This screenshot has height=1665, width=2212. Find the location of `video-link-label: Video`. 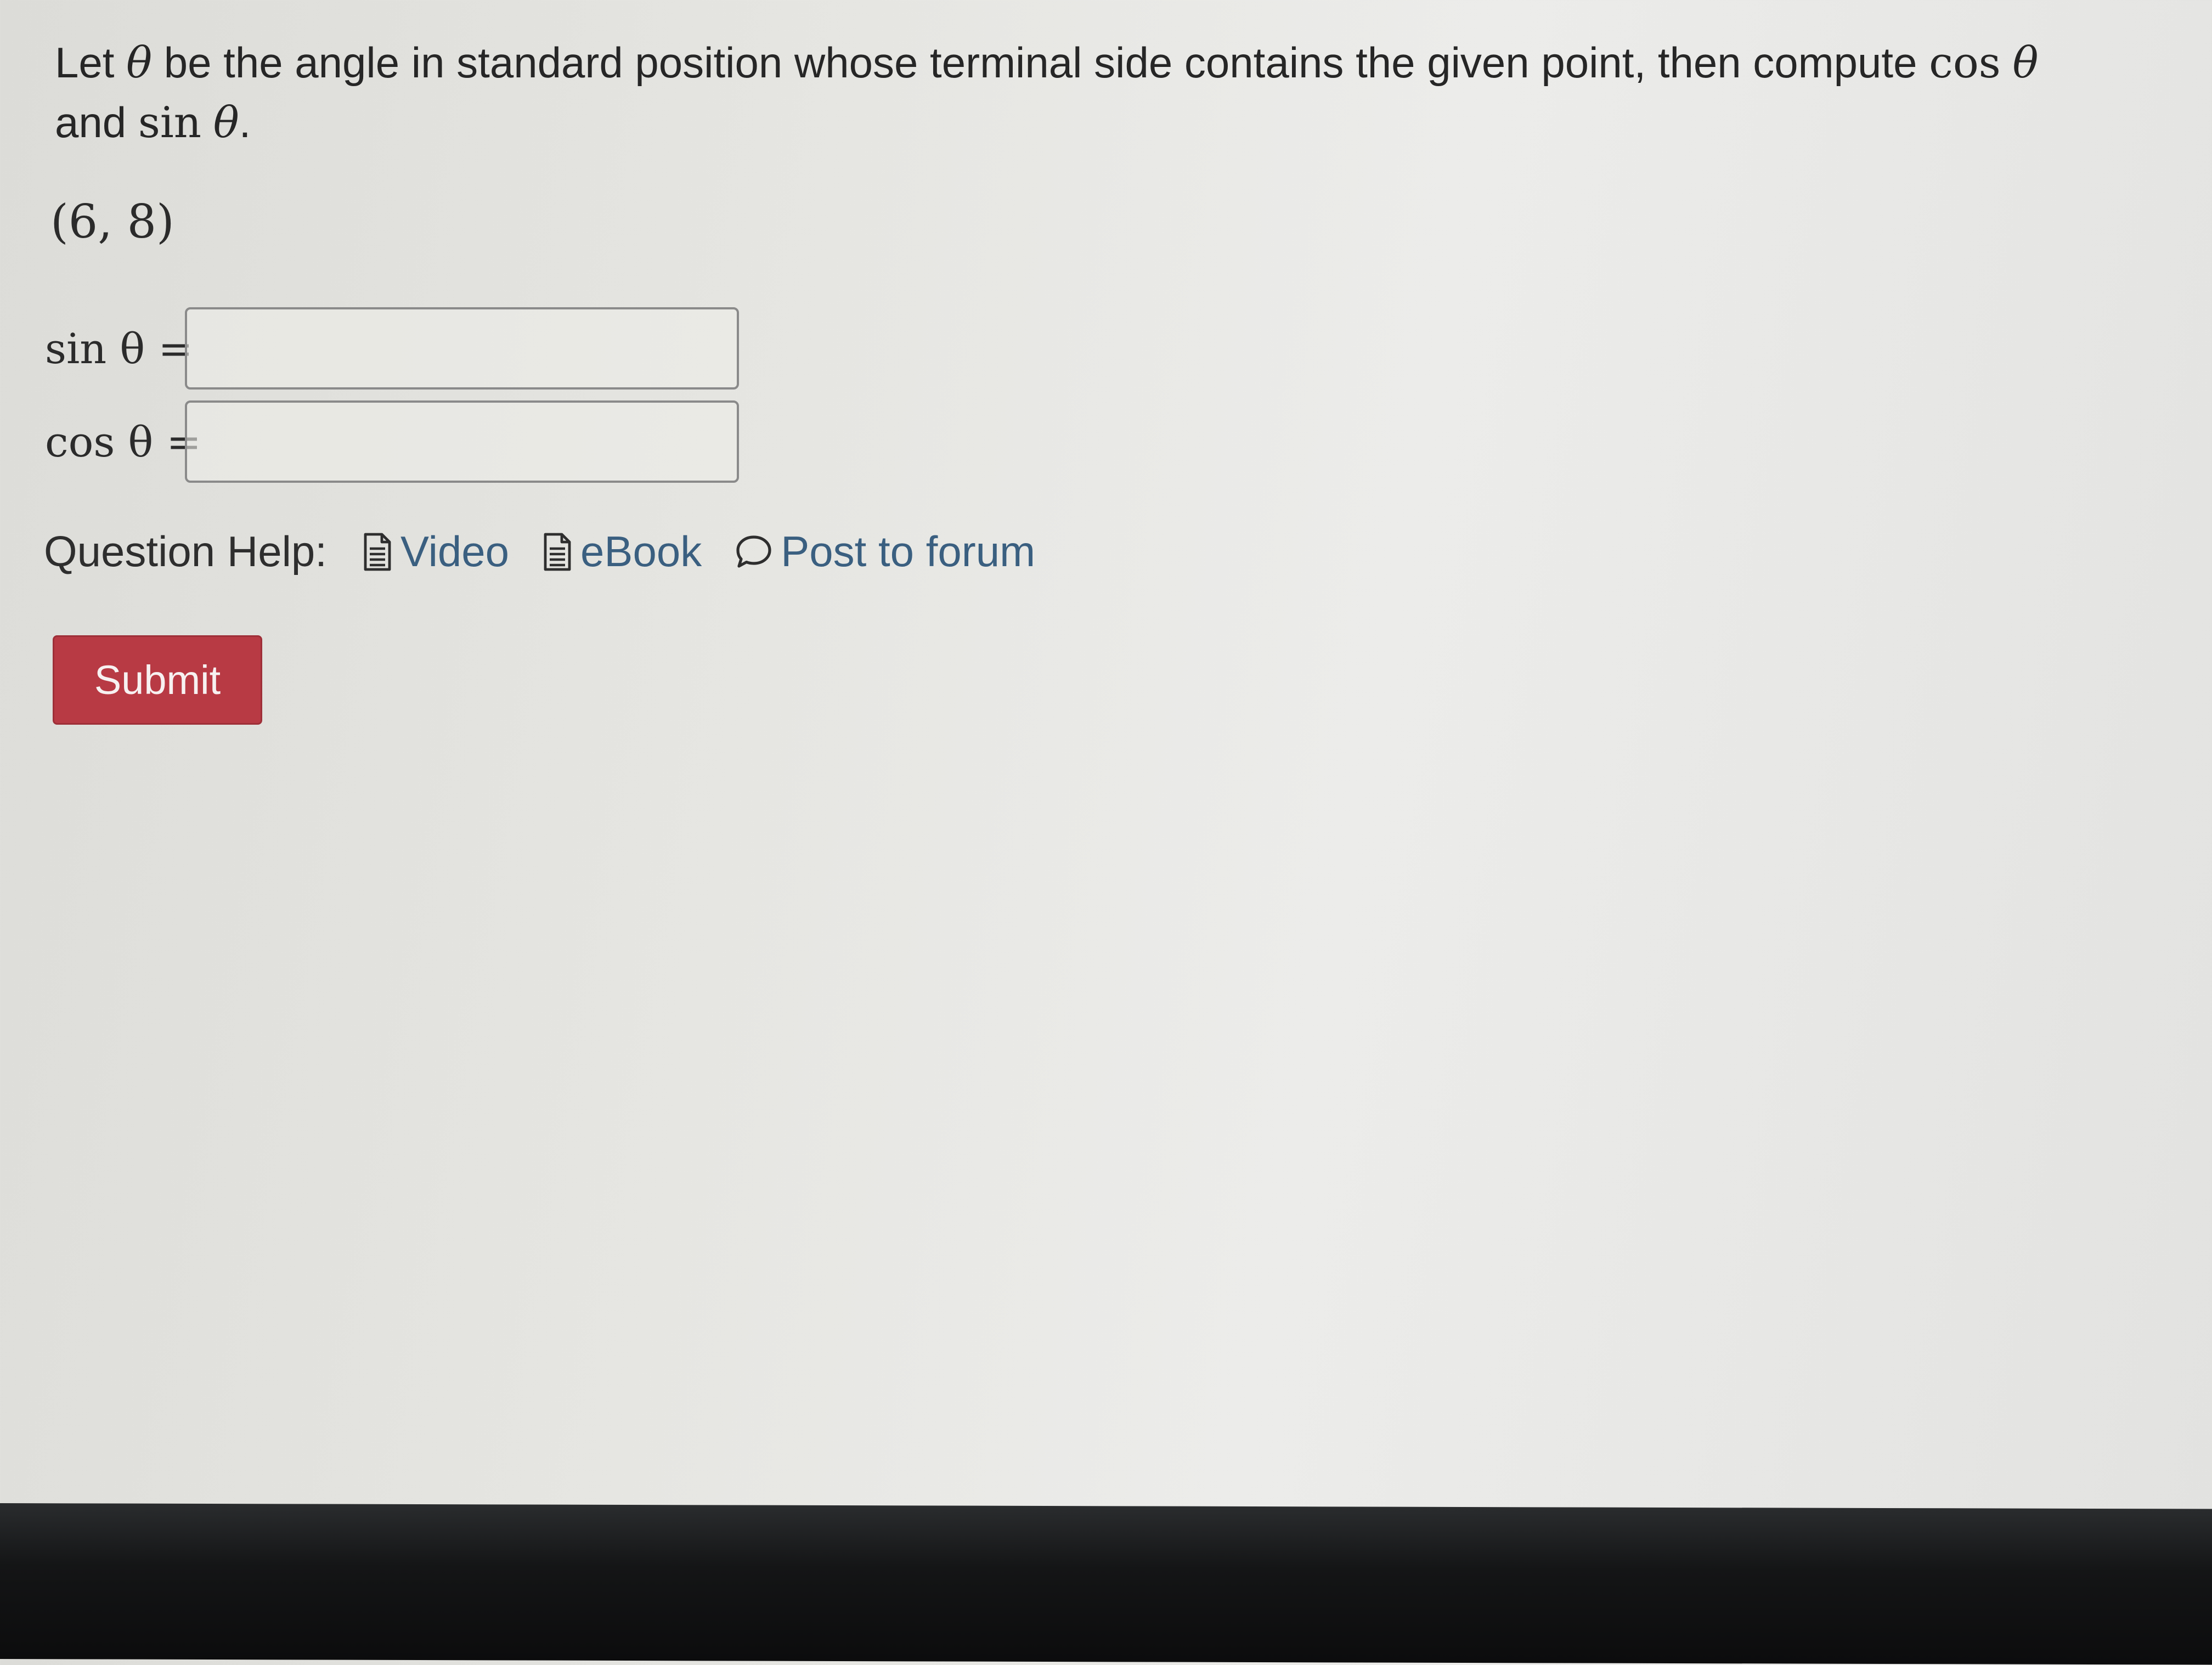

video-link-label: Video is located at coordinates (455, 551).